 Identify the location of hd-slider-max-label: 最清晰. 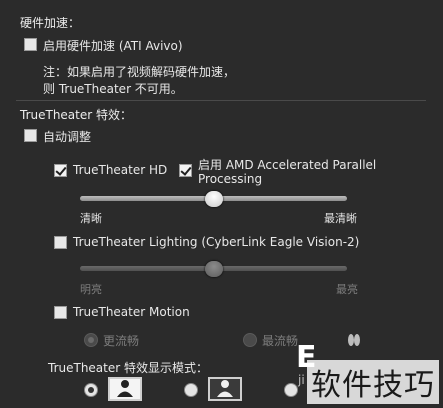
(340, 218).